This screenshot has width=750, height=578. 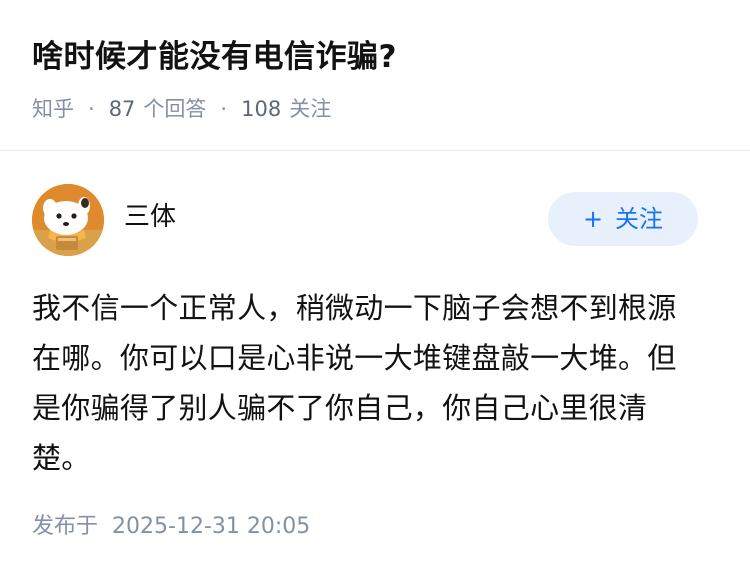 What do you see at coordinates (365, 221) in the screenshot?
I see `author-row: 三体 + 关注` at bounding box center [365, 221].